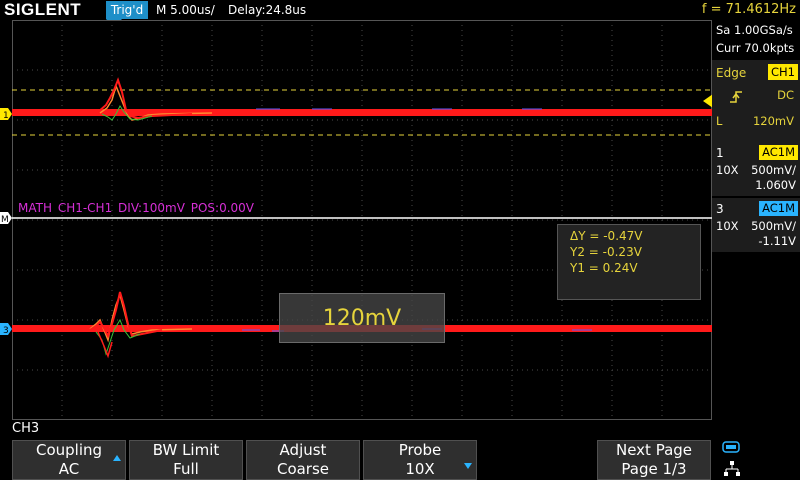 The width and height of the screenshot is (800, 480). What do you see at coordinates (755, 48) in the screenshot?
I see `memory-depth: Curr 70.0kpts` at bounding box center [755, 48].